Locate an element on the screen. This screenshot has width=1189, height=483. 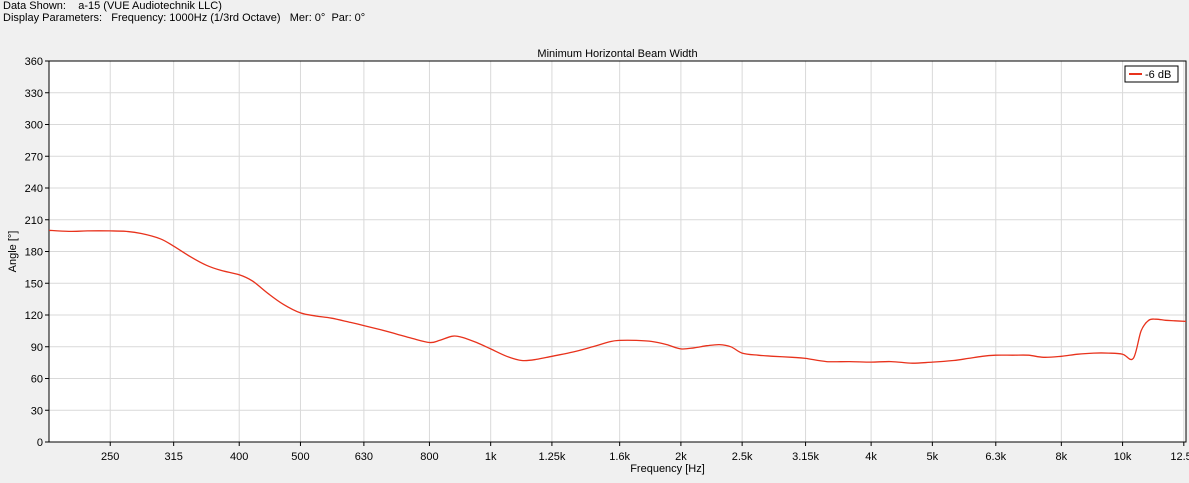
y-tick-label: 240 is located at coordinates (34, 189).